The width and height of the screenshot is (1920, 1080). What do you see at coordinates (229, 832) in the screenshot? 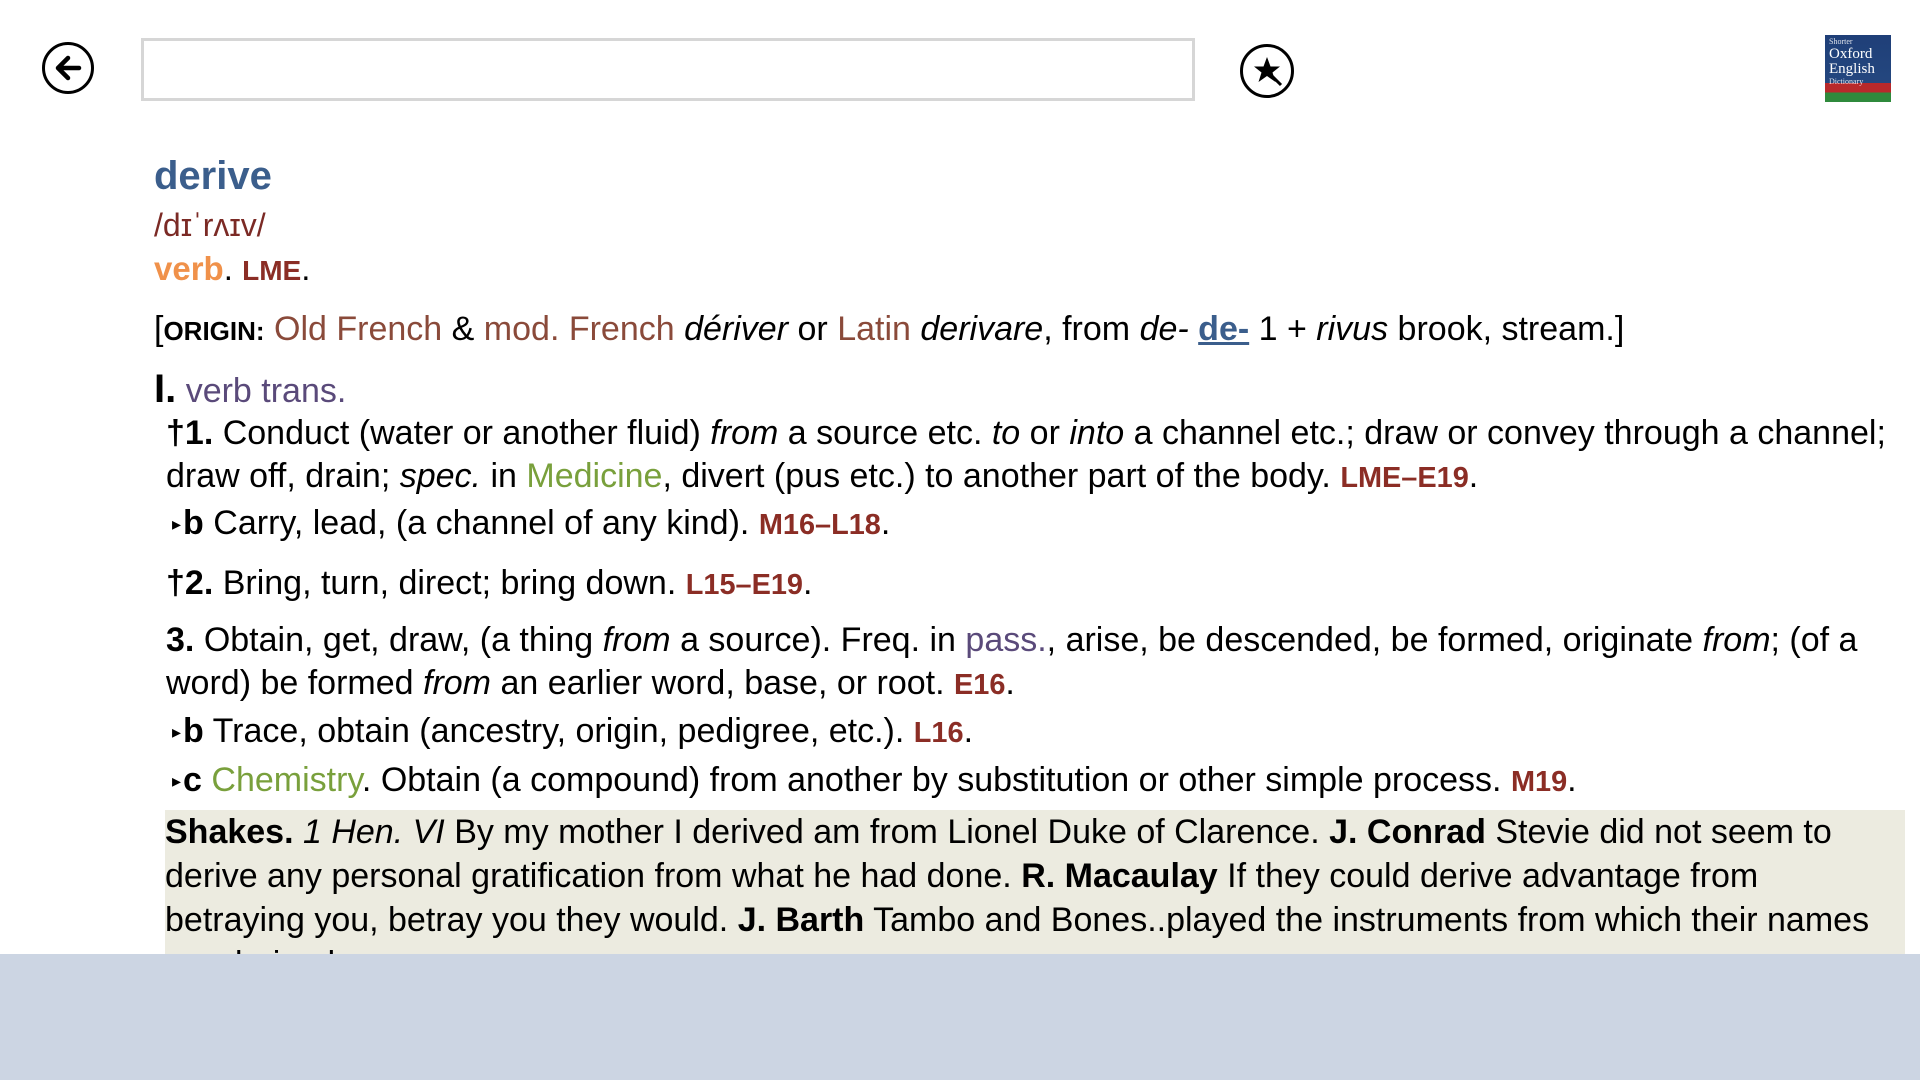
I see `quote-author: Shakes.` at bounding box center [229, 832].